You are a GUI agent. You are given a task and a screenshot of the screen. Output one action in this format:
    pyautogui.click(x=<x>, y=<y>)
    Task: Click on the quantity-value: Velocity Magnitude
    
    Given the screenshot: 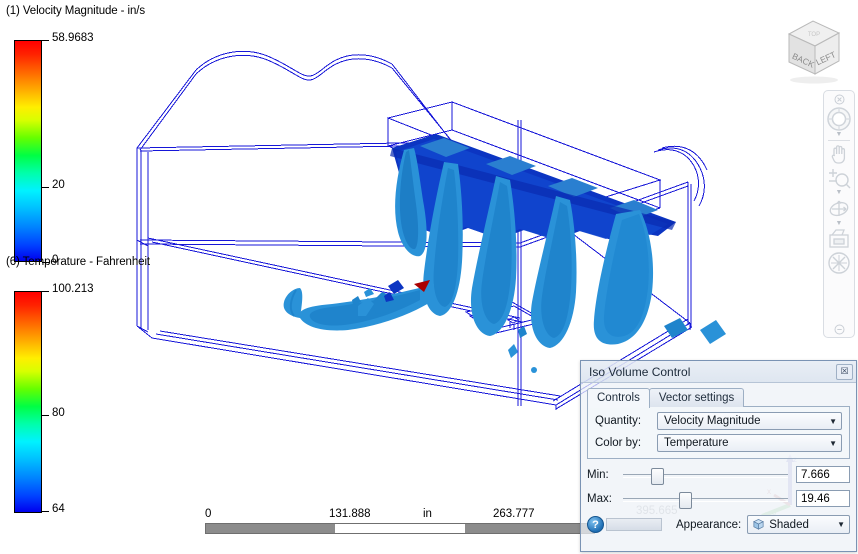 What is the action you would take?
    pyautogui.click(x=712, y=421)
    